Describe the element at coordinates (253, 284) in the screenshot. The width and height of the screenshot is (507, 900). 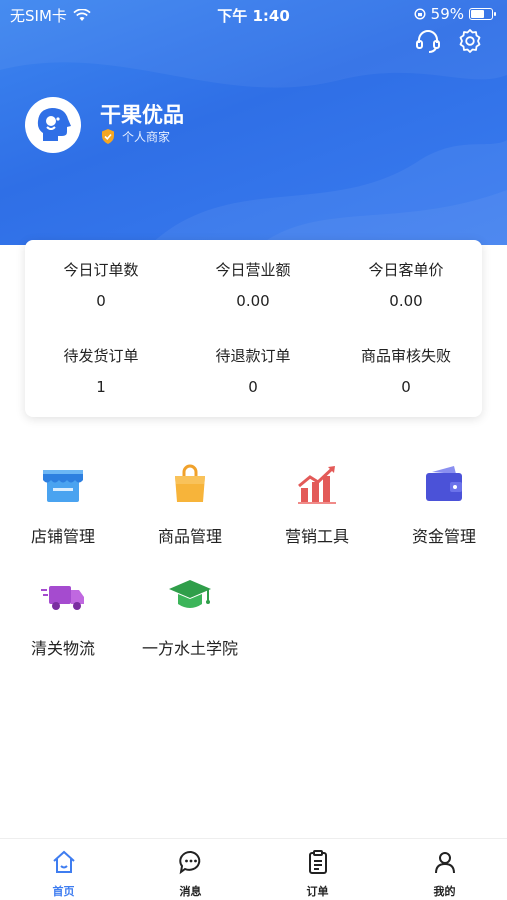
I see `stat-today-revenue: 今日营业额 0.00` at that location.